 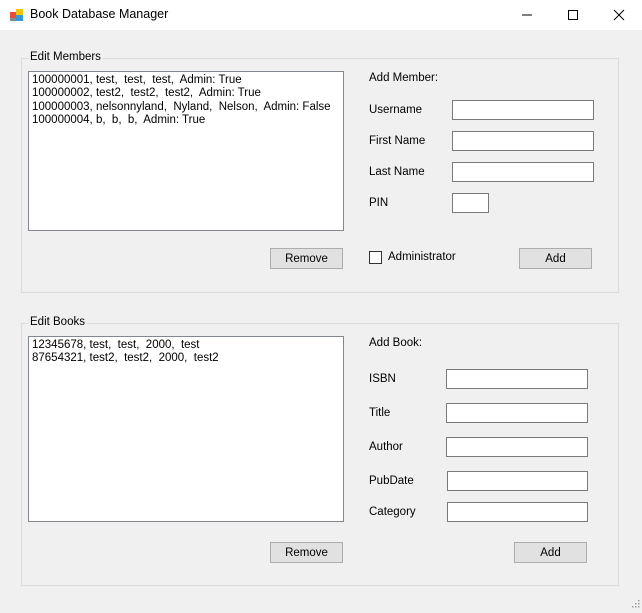 I want to click on maximize-icon, so click(x=573, y=15).